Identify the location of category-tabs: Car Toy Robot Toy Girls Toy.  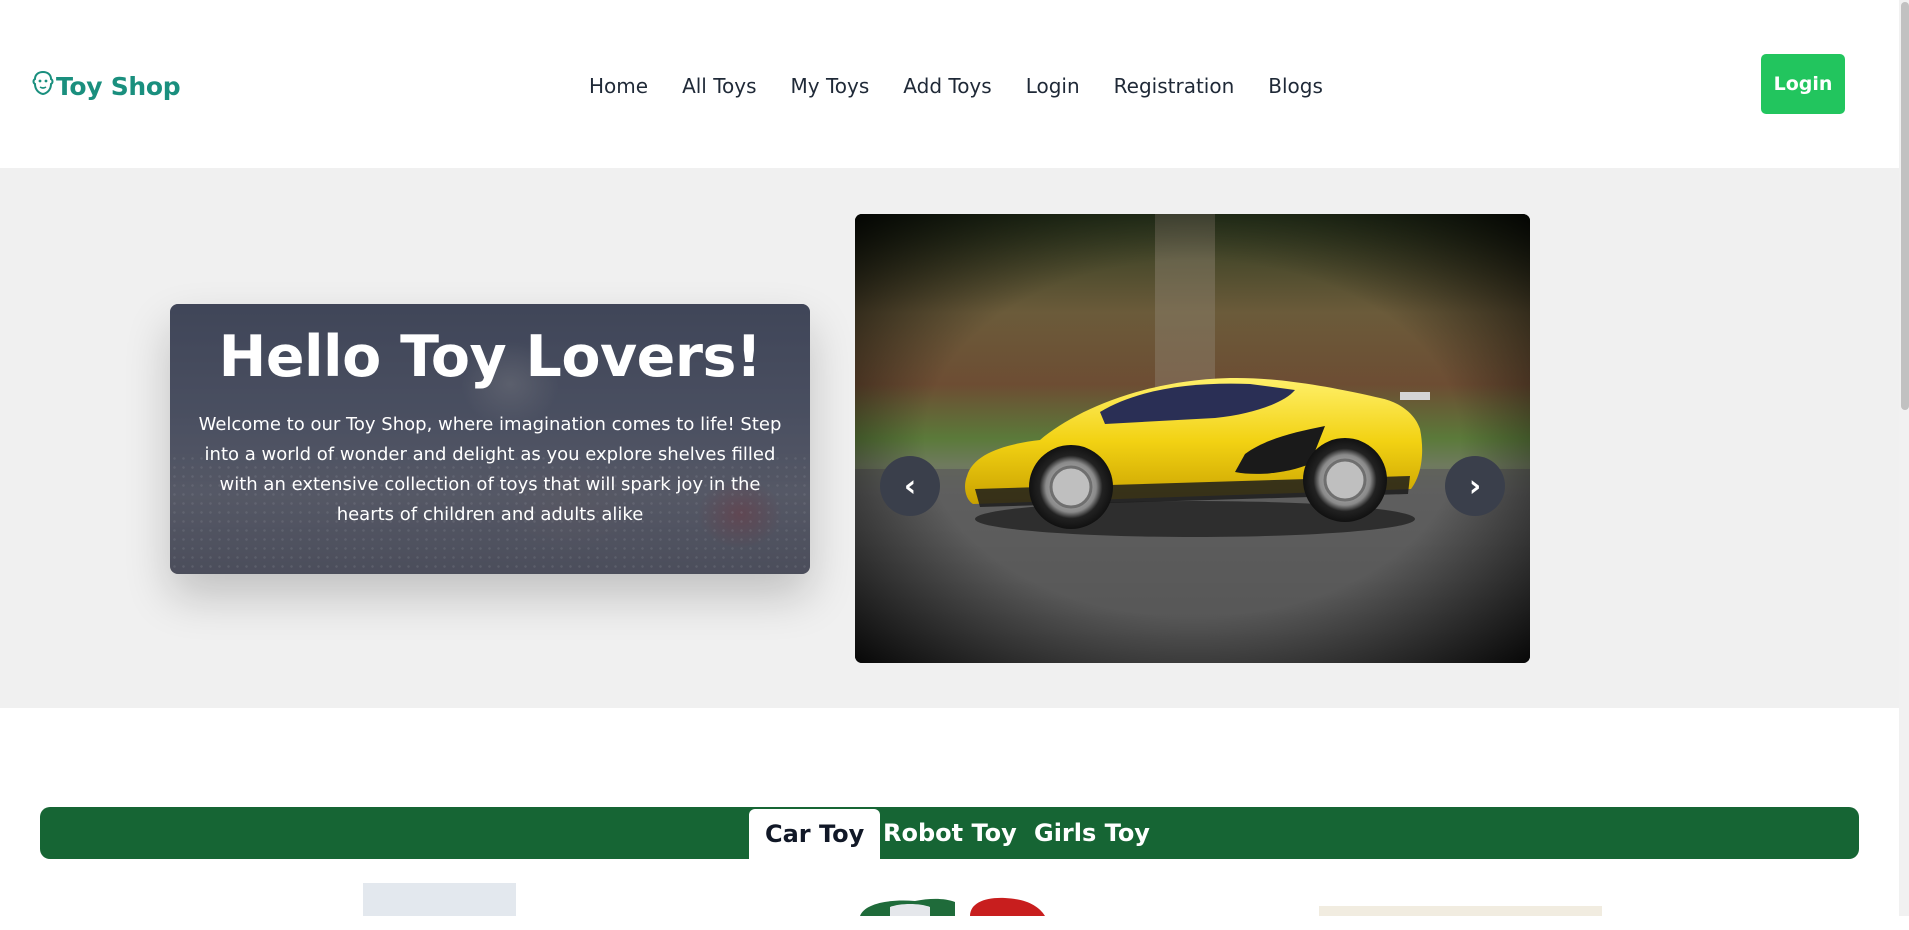
(949, 833).